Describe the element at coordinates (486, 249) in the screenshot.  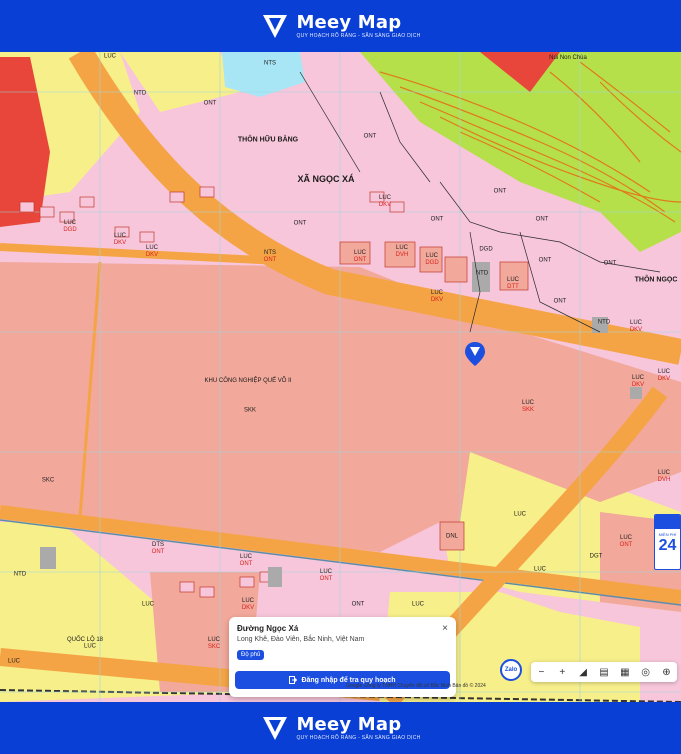
I see `zone-label: DGD` at that location.